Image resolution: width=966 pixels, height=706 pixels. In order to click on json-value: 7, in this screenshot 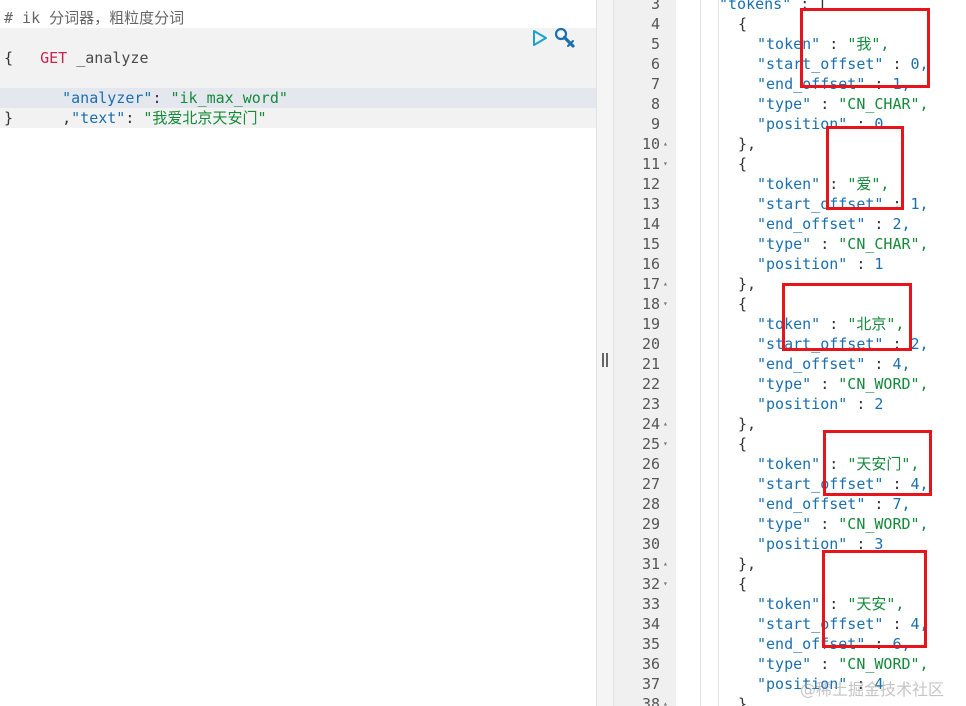, I will do `click(901, 504)`.